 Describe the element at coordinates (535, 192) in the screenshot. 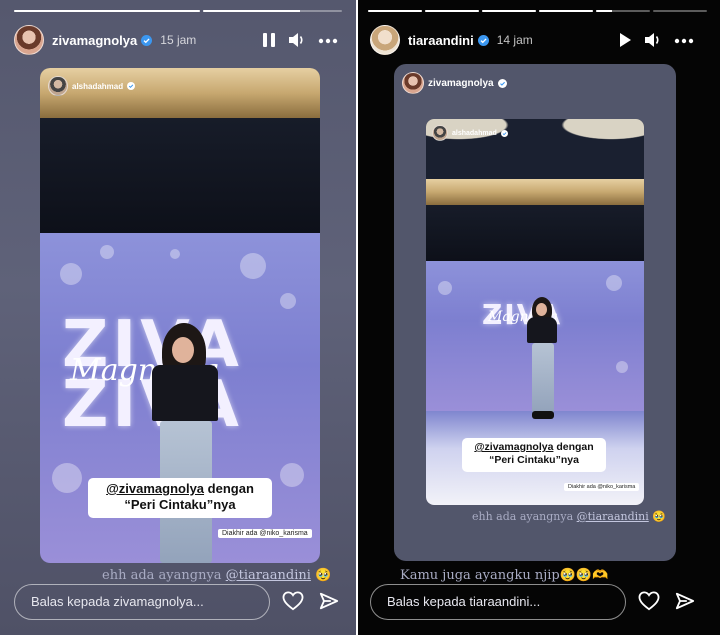

I see `stage-lights` at that location.